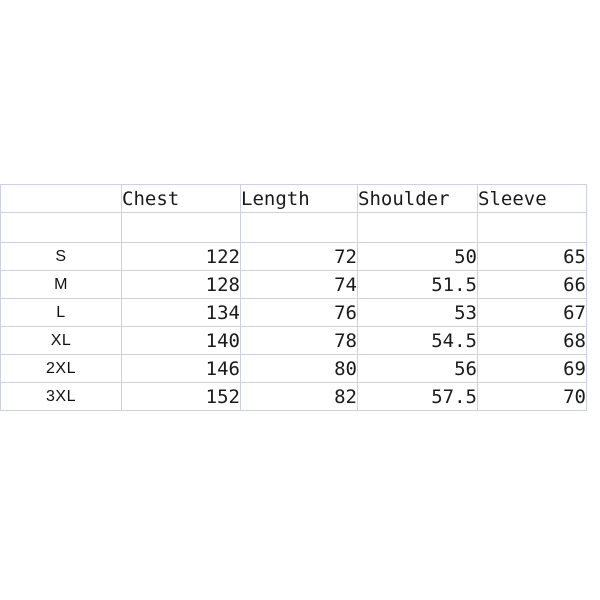  Describe the element at coordinates (61, 198) in the screenshot. I see `column-header-size` at that location.